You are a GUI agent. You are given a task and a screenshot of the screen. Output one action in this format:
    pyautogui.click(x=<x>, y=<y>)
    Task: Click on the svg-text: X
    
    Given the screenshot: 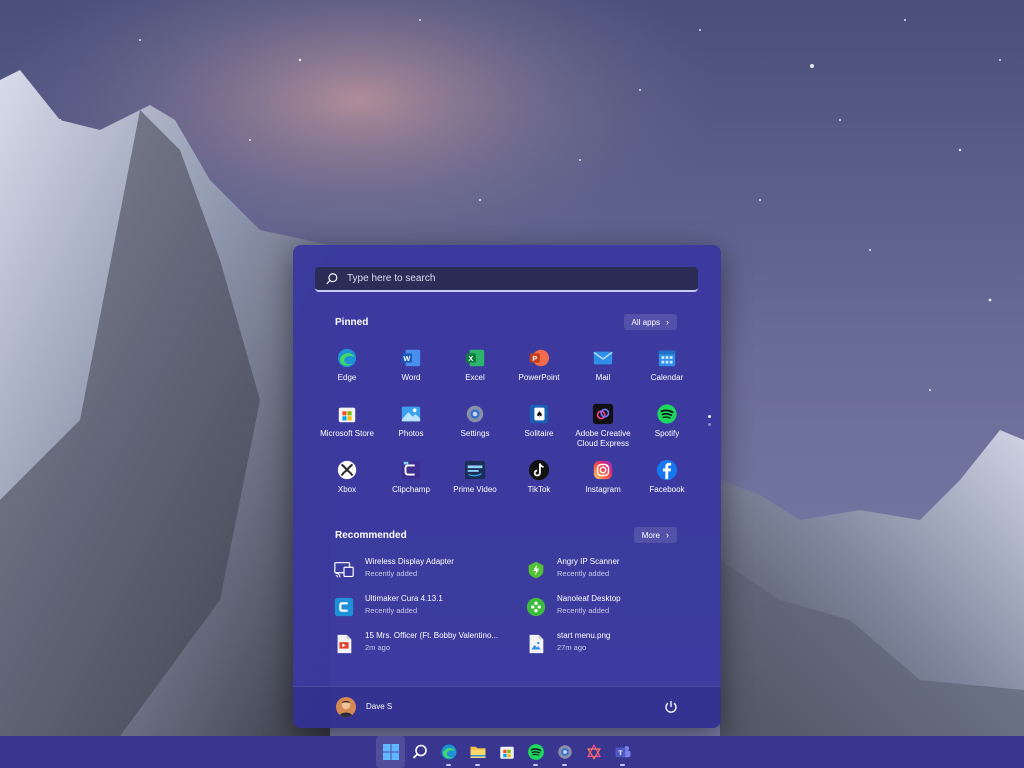 What is the action you would take?
    pyautogui.click(x=470, y=358)
    